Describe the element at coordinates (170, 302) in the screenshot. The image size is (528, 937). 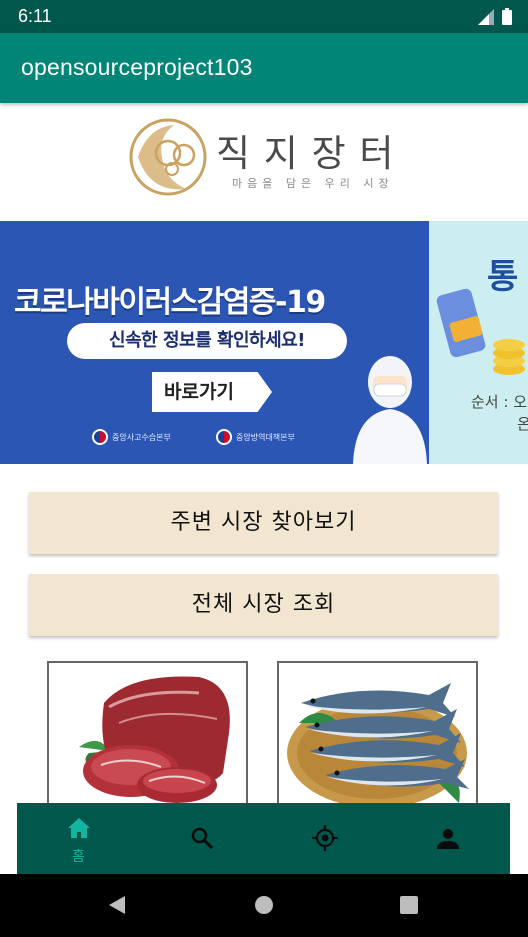
I see `banner-headline: 코로나바이러스감염증-19` at that location.